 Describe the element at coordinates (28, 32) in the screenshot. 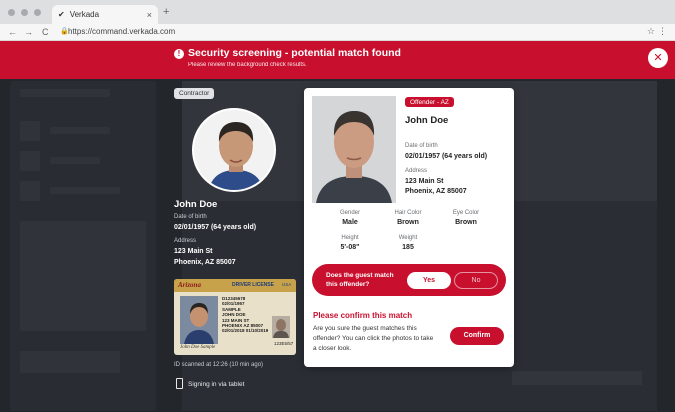

I see `forward-icon: →` at that location.